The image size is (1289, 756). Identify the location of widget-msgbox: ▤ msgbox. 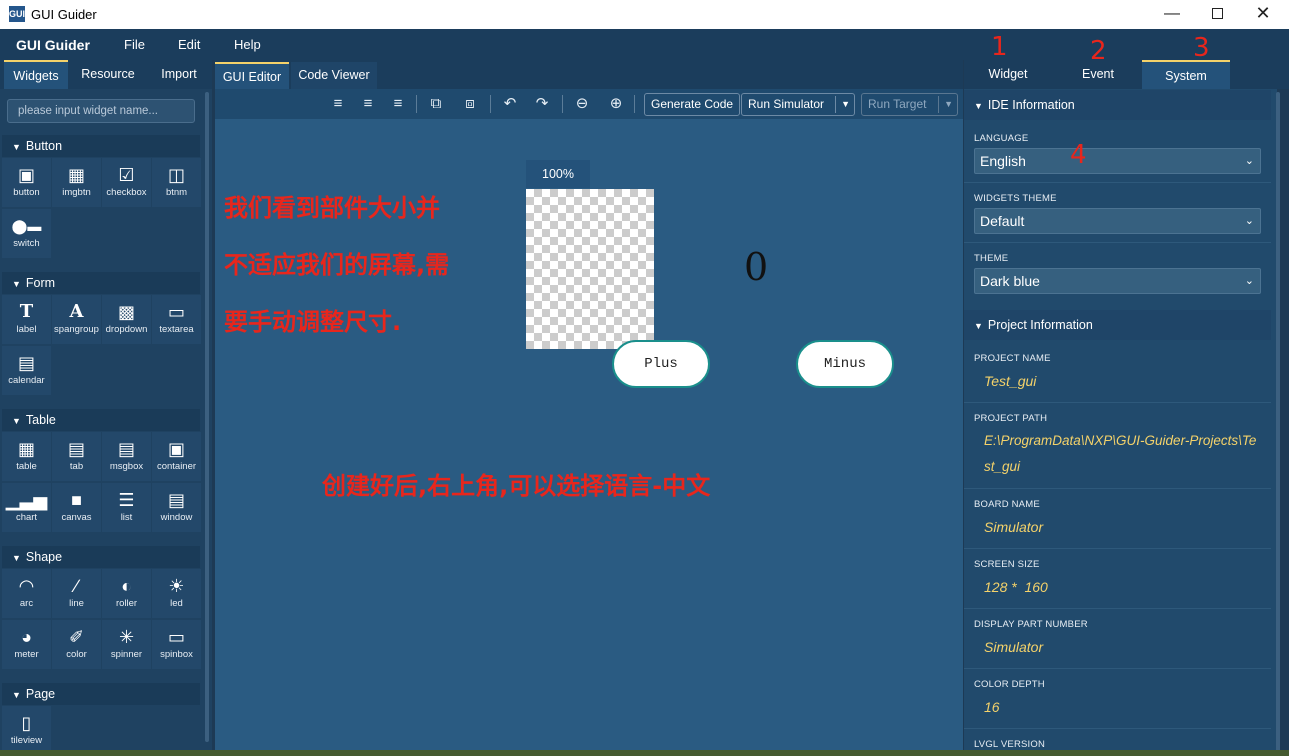
(126, 456).